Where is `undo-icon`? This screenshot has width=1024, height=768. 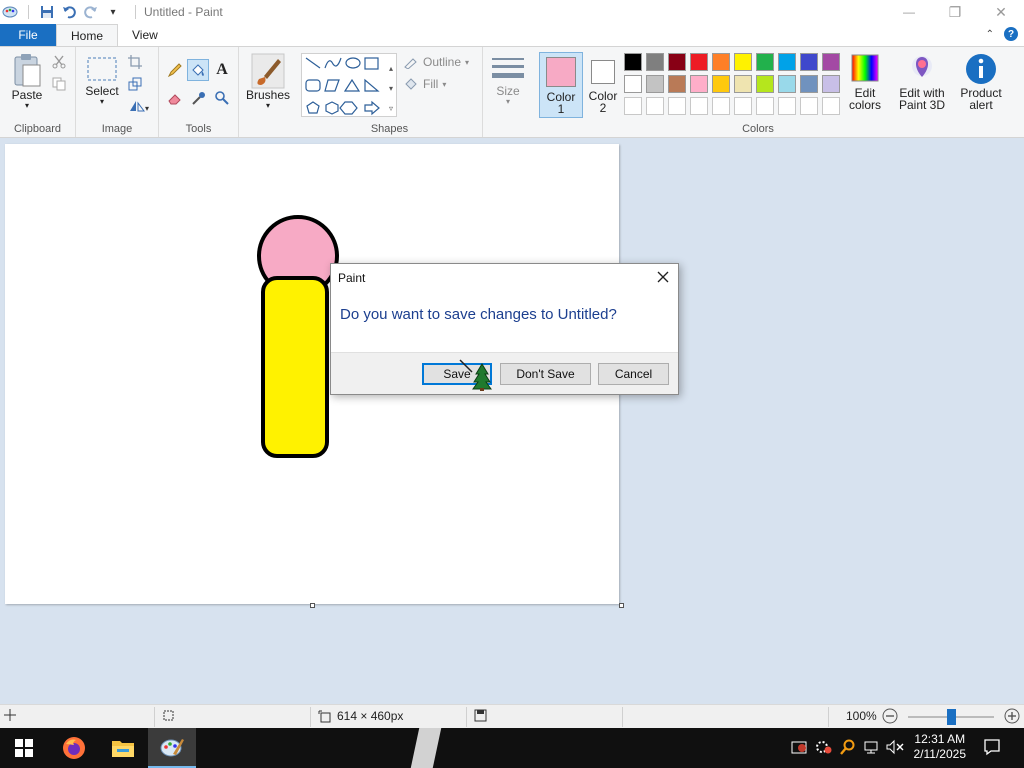 undo-icon is located at coordinates (69, 12).